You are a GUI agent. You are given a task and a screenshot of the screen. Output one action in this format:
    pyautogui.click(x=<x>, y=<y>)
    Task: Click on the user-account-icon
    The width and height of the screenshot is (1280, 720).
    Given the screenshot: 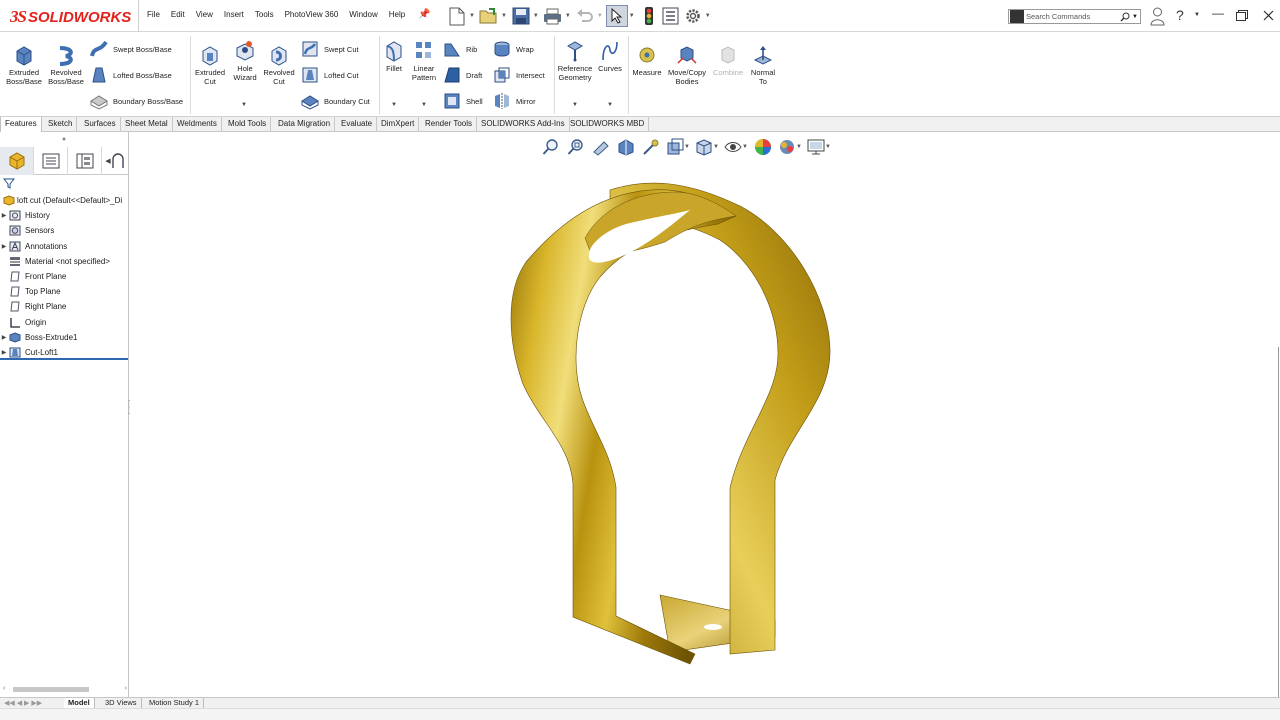 What is the action you would take?
    pyautogui.click(x=1157, y=16)
    